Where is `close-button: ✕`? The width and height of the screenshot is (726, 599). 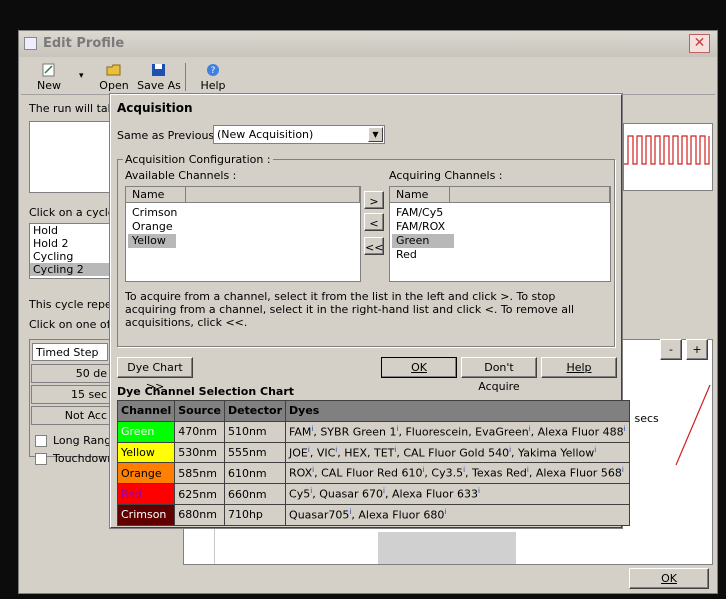
close-button: ✕ is located at coordinates (699, 43).